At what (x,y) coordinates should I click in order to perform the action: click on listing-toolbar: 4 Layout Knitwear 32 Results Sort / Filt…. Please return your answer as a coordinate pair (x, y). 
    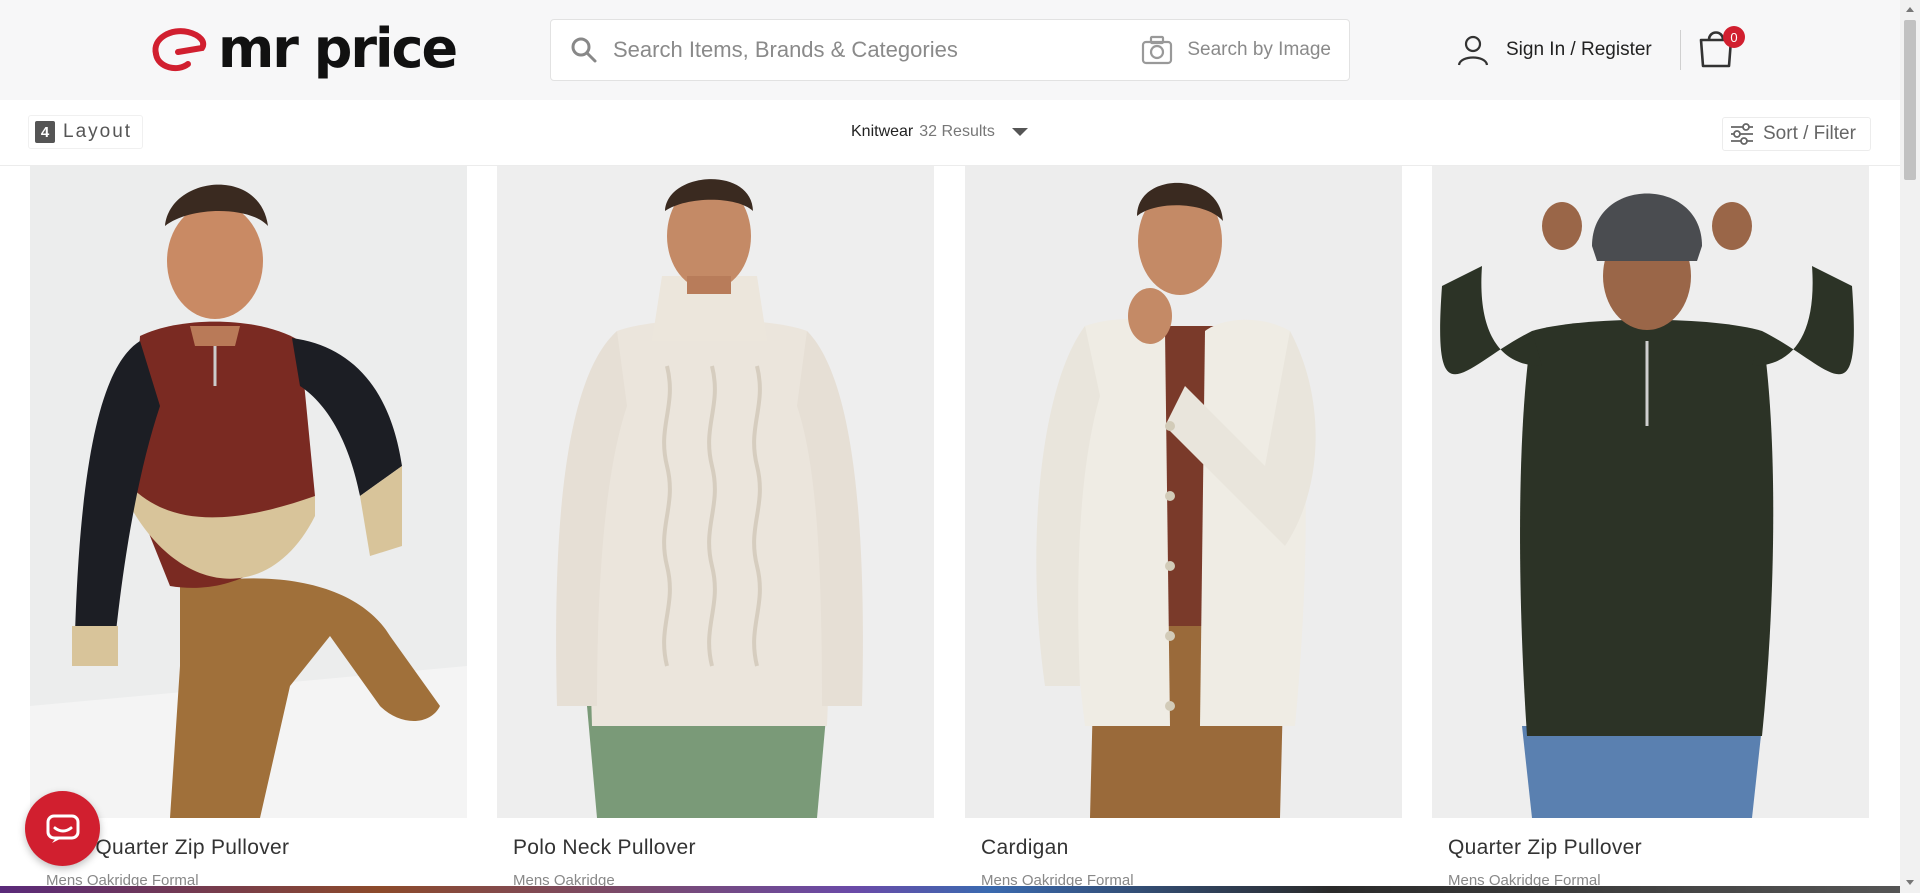
    Looking at the image, I should click on (950, 133).